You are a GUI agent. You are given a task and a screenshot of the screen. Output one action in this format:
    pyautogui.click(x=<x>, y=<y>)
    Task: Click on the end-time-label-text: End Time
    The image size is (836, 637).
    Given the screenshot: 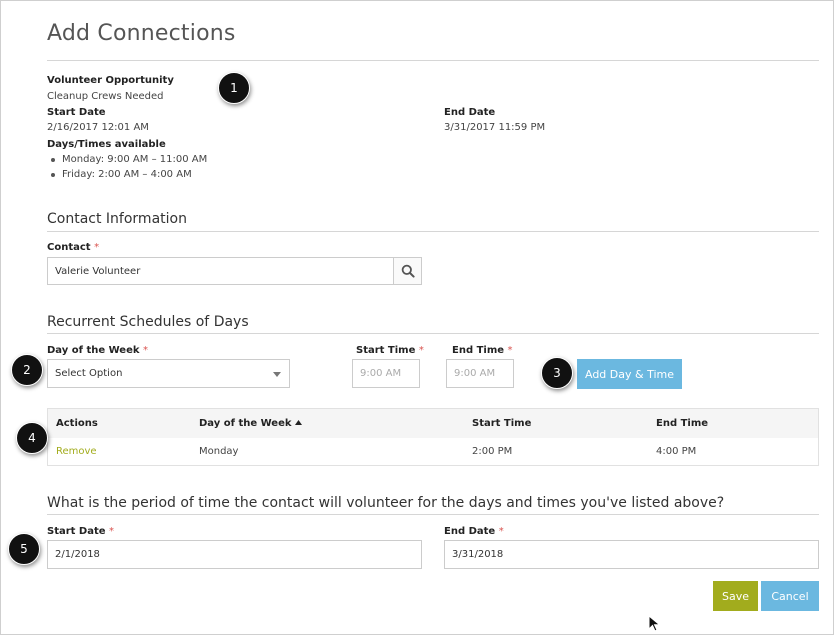 What is the action you would take?
    pyautogui.click(x=478, y=350)
    